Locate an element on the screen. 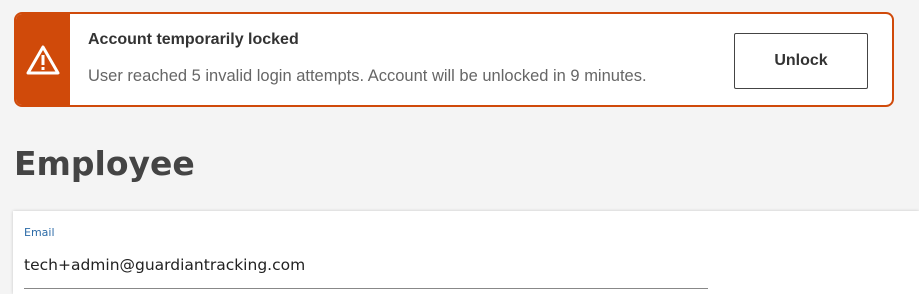  page-title: Employee is located at coordinates (104, 163).